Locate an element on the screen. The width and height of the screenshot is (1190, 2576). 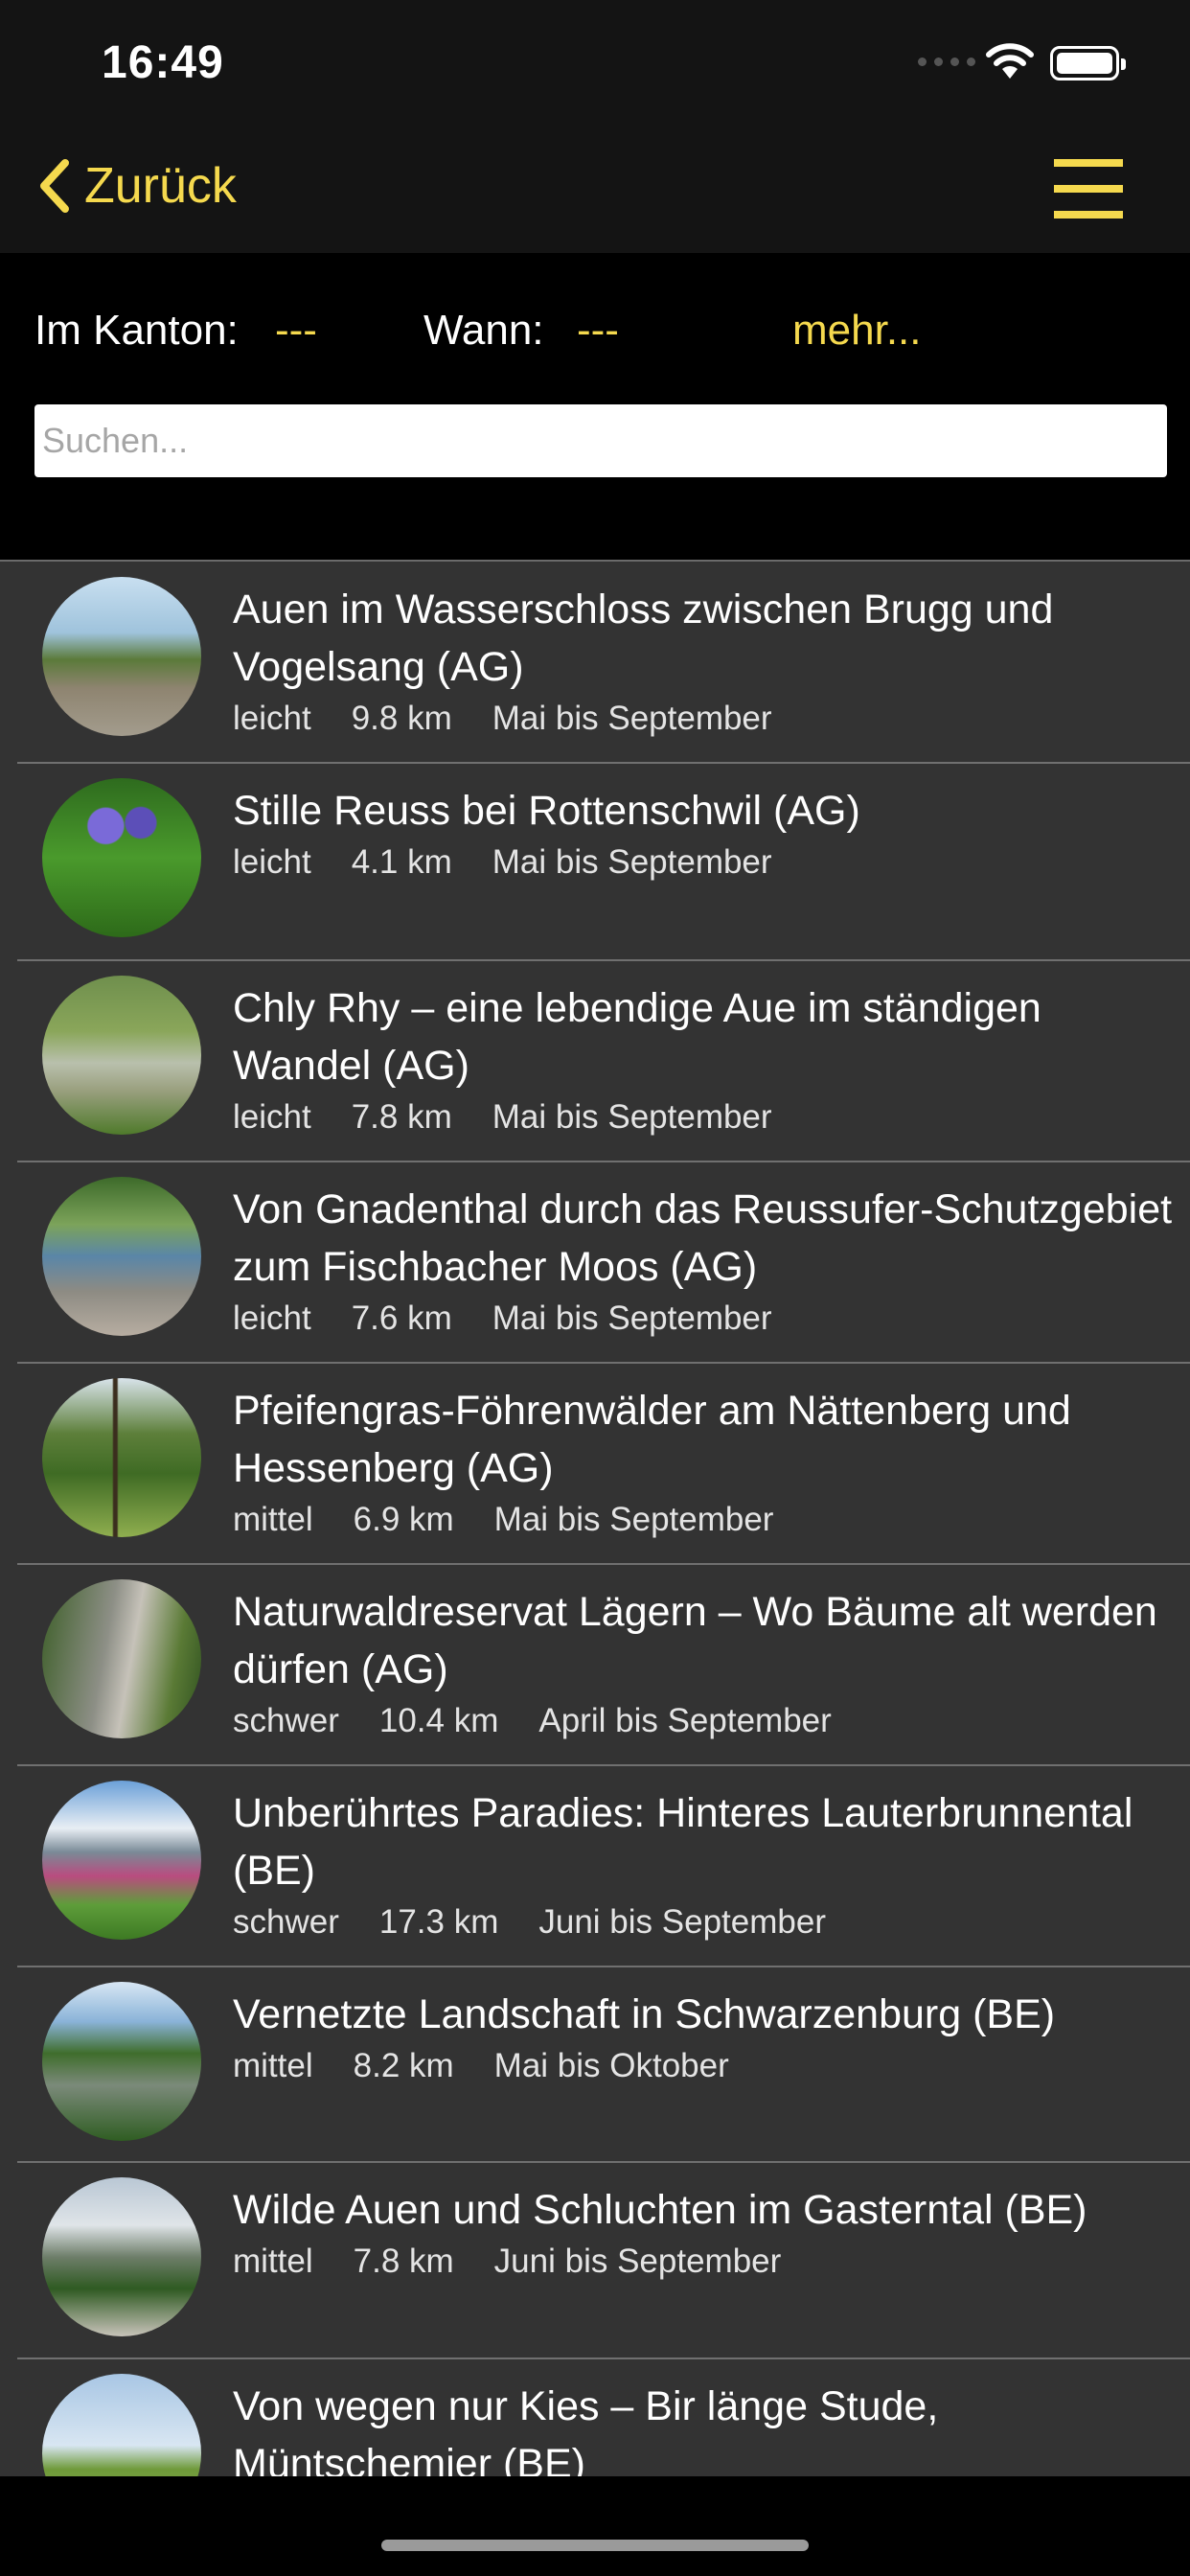
alpine-flowers-photo is located at coordinates (122, 1860).